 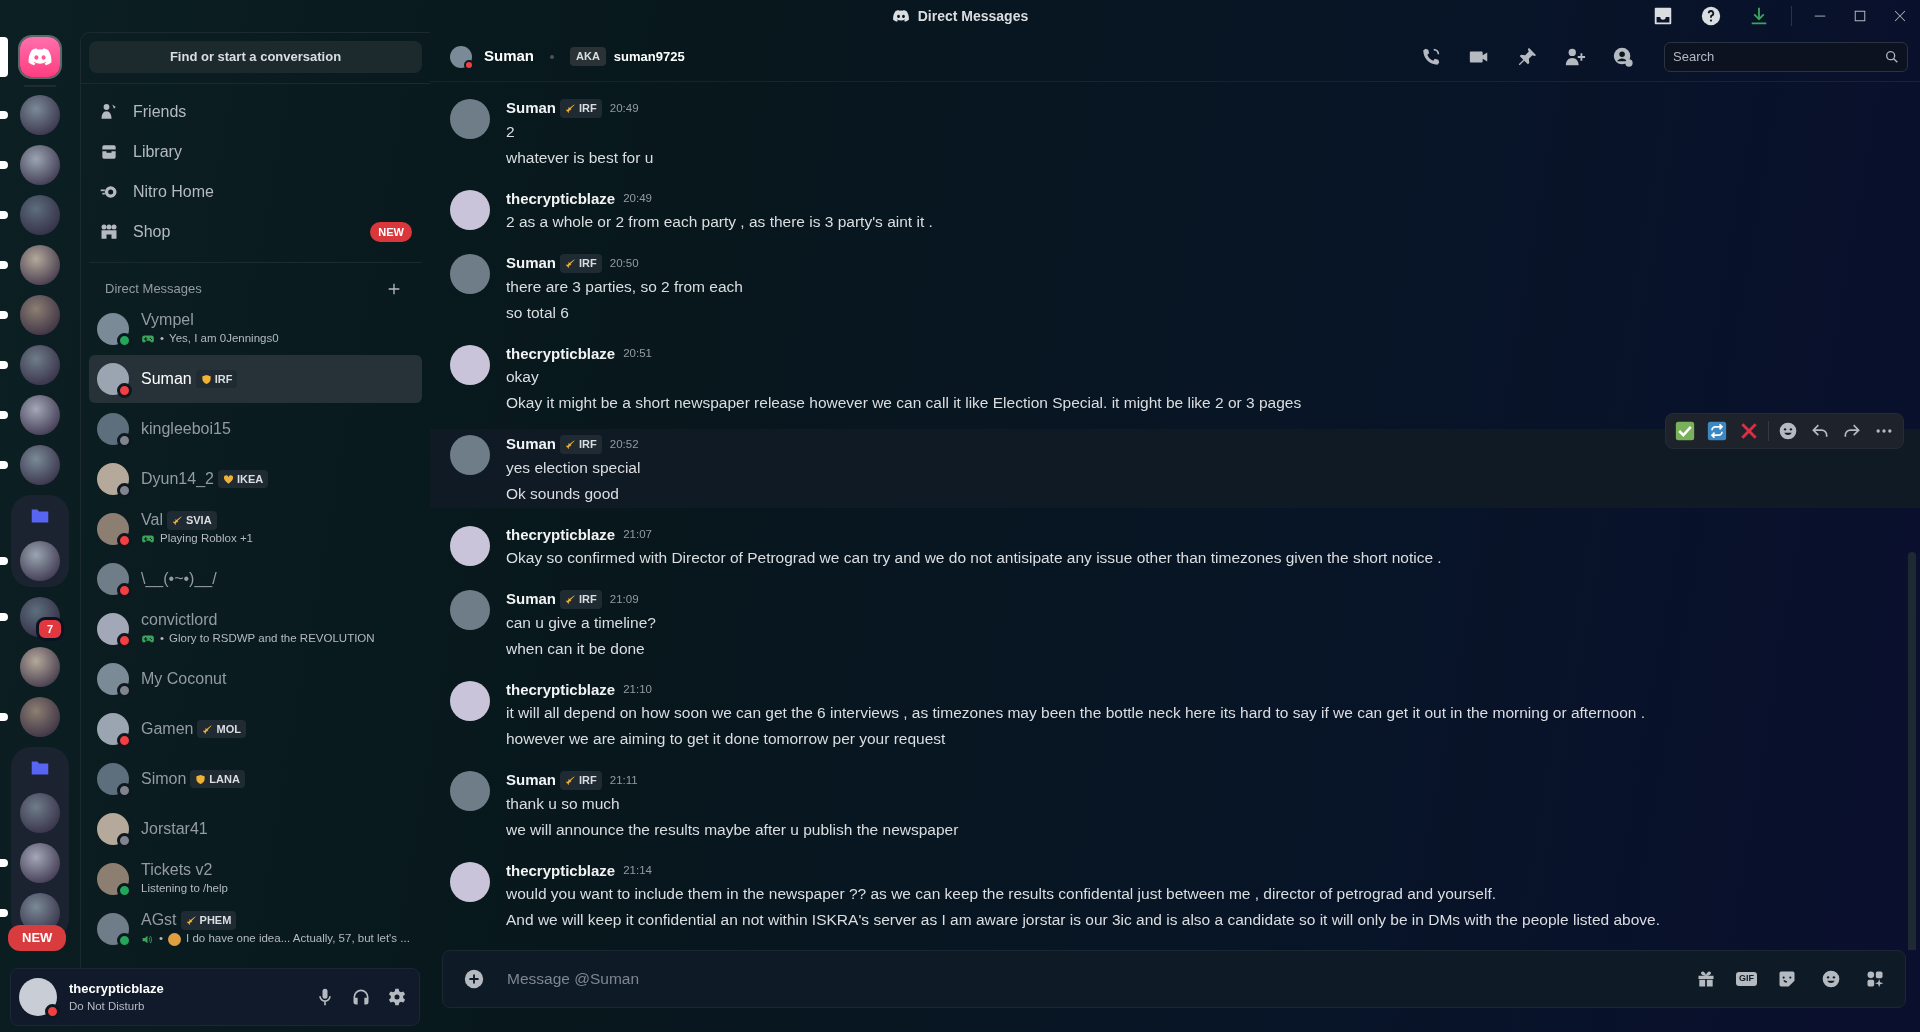 I want to click on contact-name: Suman, so click(x=166, y=379).